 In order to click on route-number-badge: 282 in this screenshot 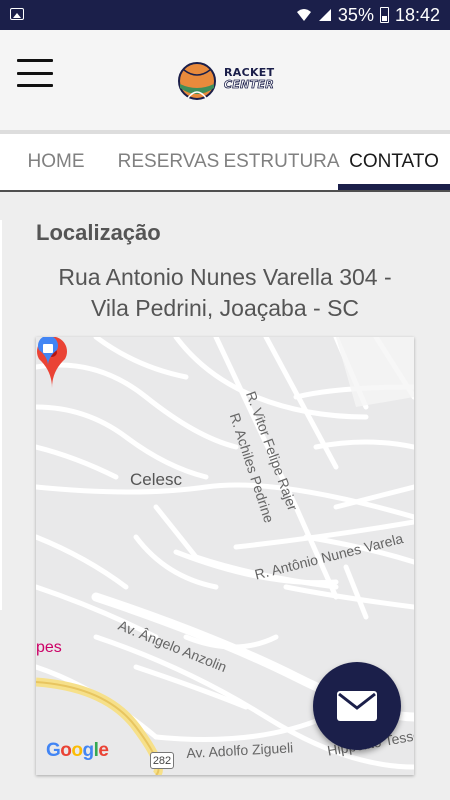, I will do `click(162, 760)`.